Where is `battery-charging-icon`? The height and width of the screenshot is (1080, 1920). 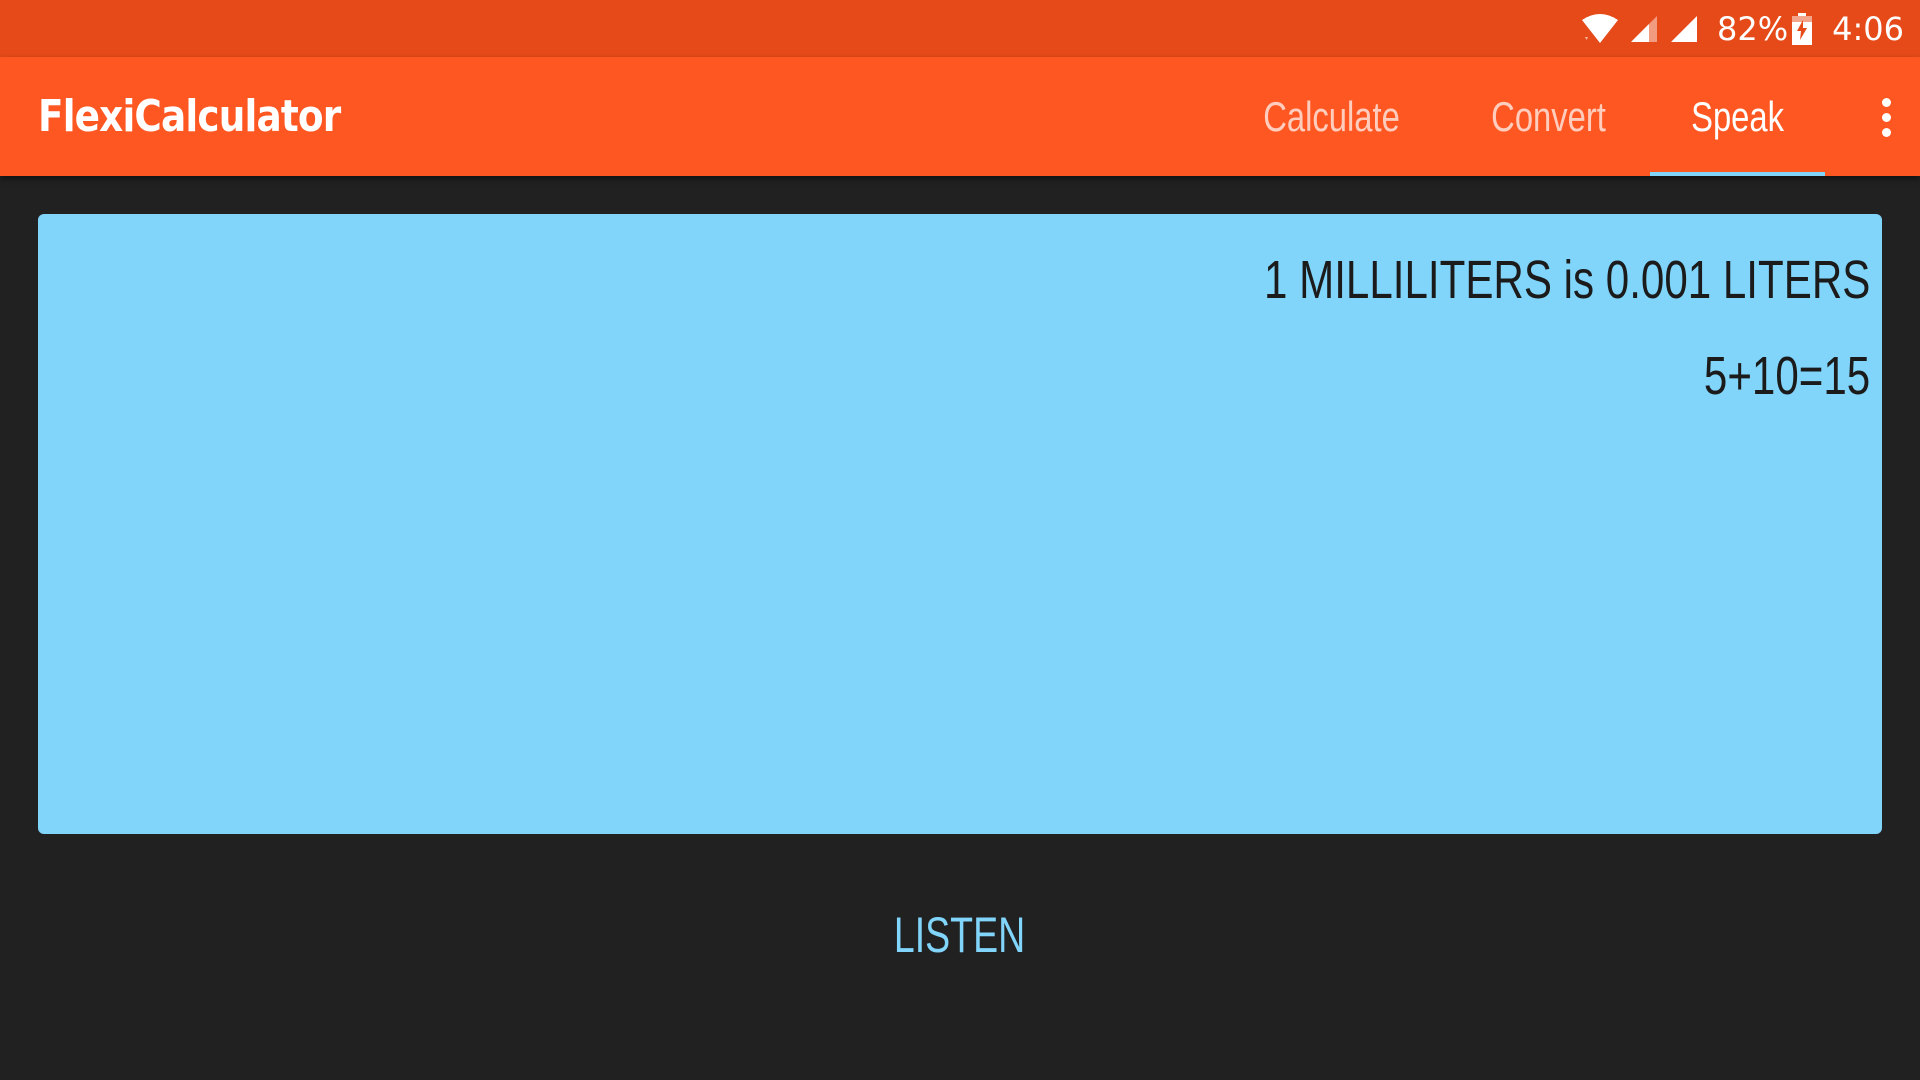
battery-charging-icon is located at coordinates (1802, 28).